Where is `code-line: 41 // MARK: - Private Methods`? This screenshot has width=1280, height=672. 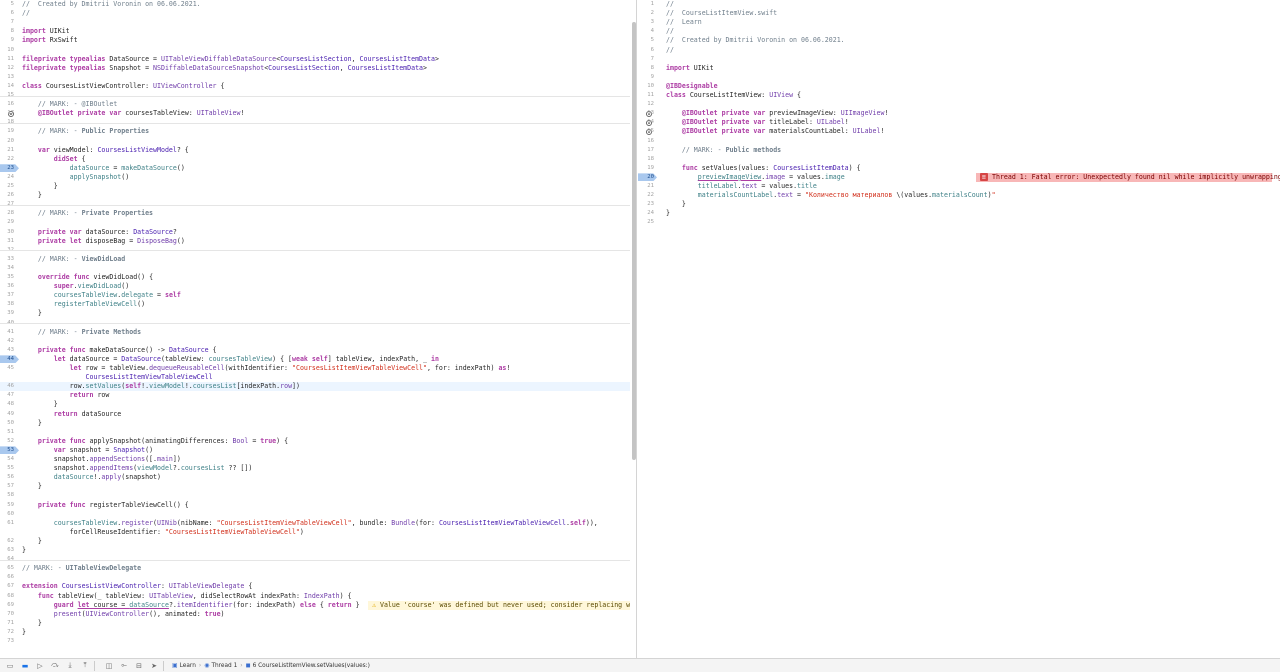 code-line: 41 // MARK: - Private Methods is located at coordinates (315, 332).